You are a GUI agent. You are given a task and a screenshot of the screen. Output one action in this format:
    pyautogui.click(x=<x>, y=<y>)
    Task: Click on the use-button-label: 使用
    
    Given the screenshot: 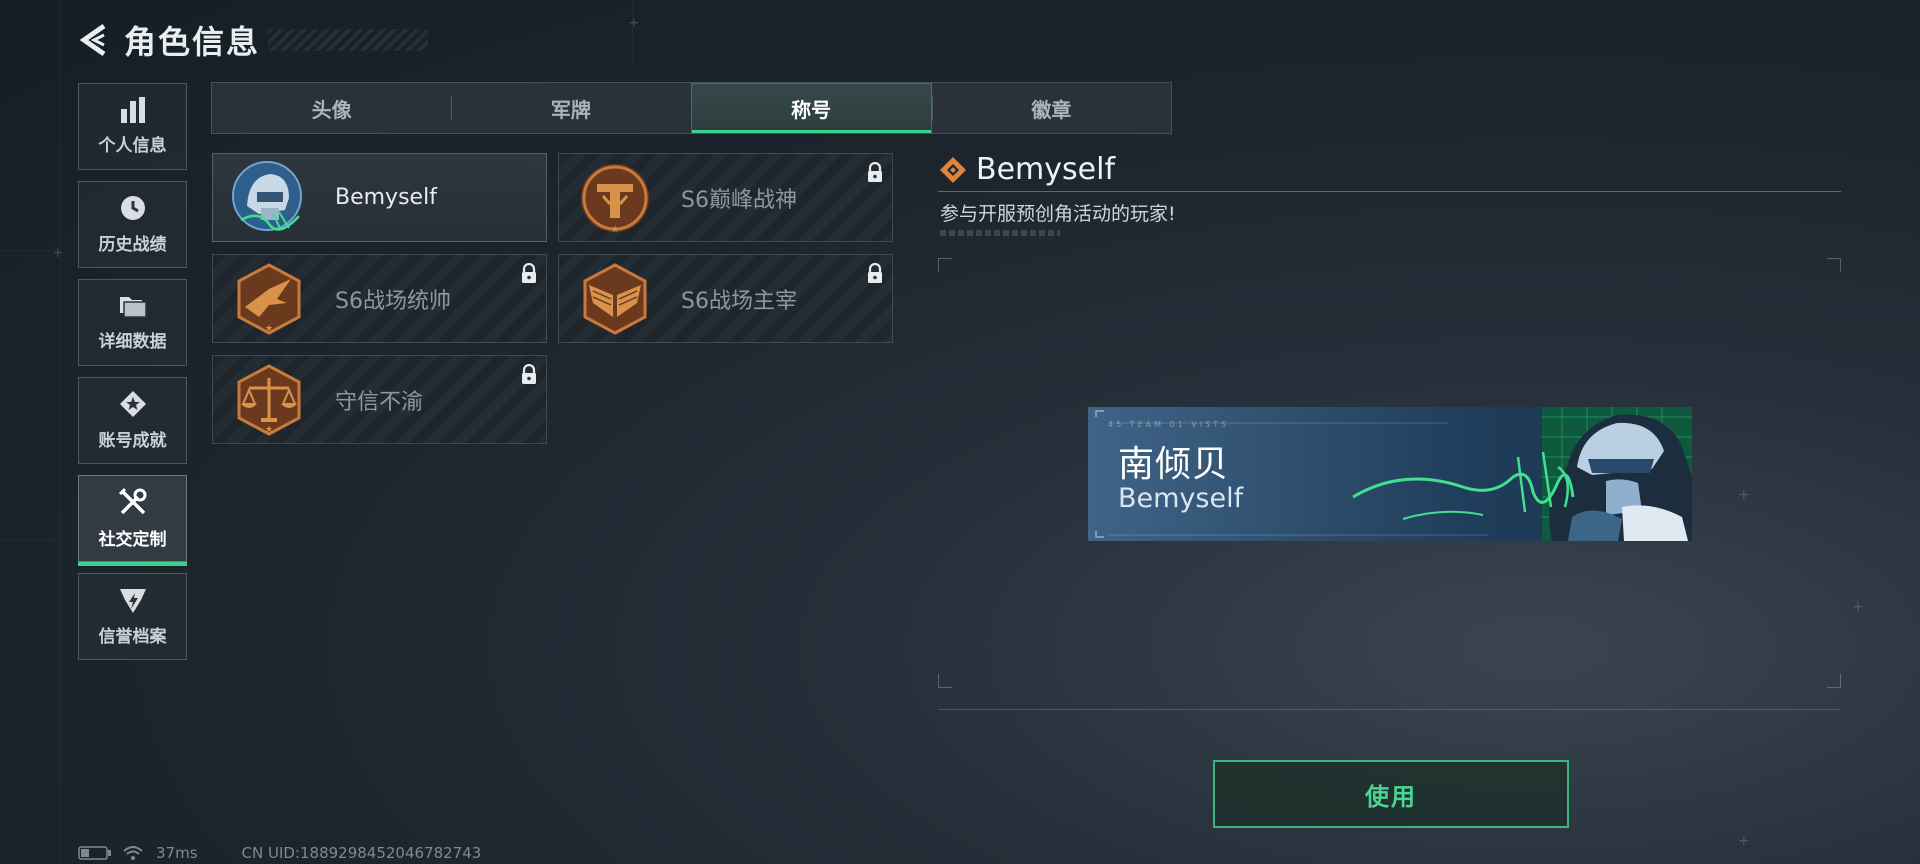 What is the action you would take?
    pyautogui.click(x=1391, y=796)
    